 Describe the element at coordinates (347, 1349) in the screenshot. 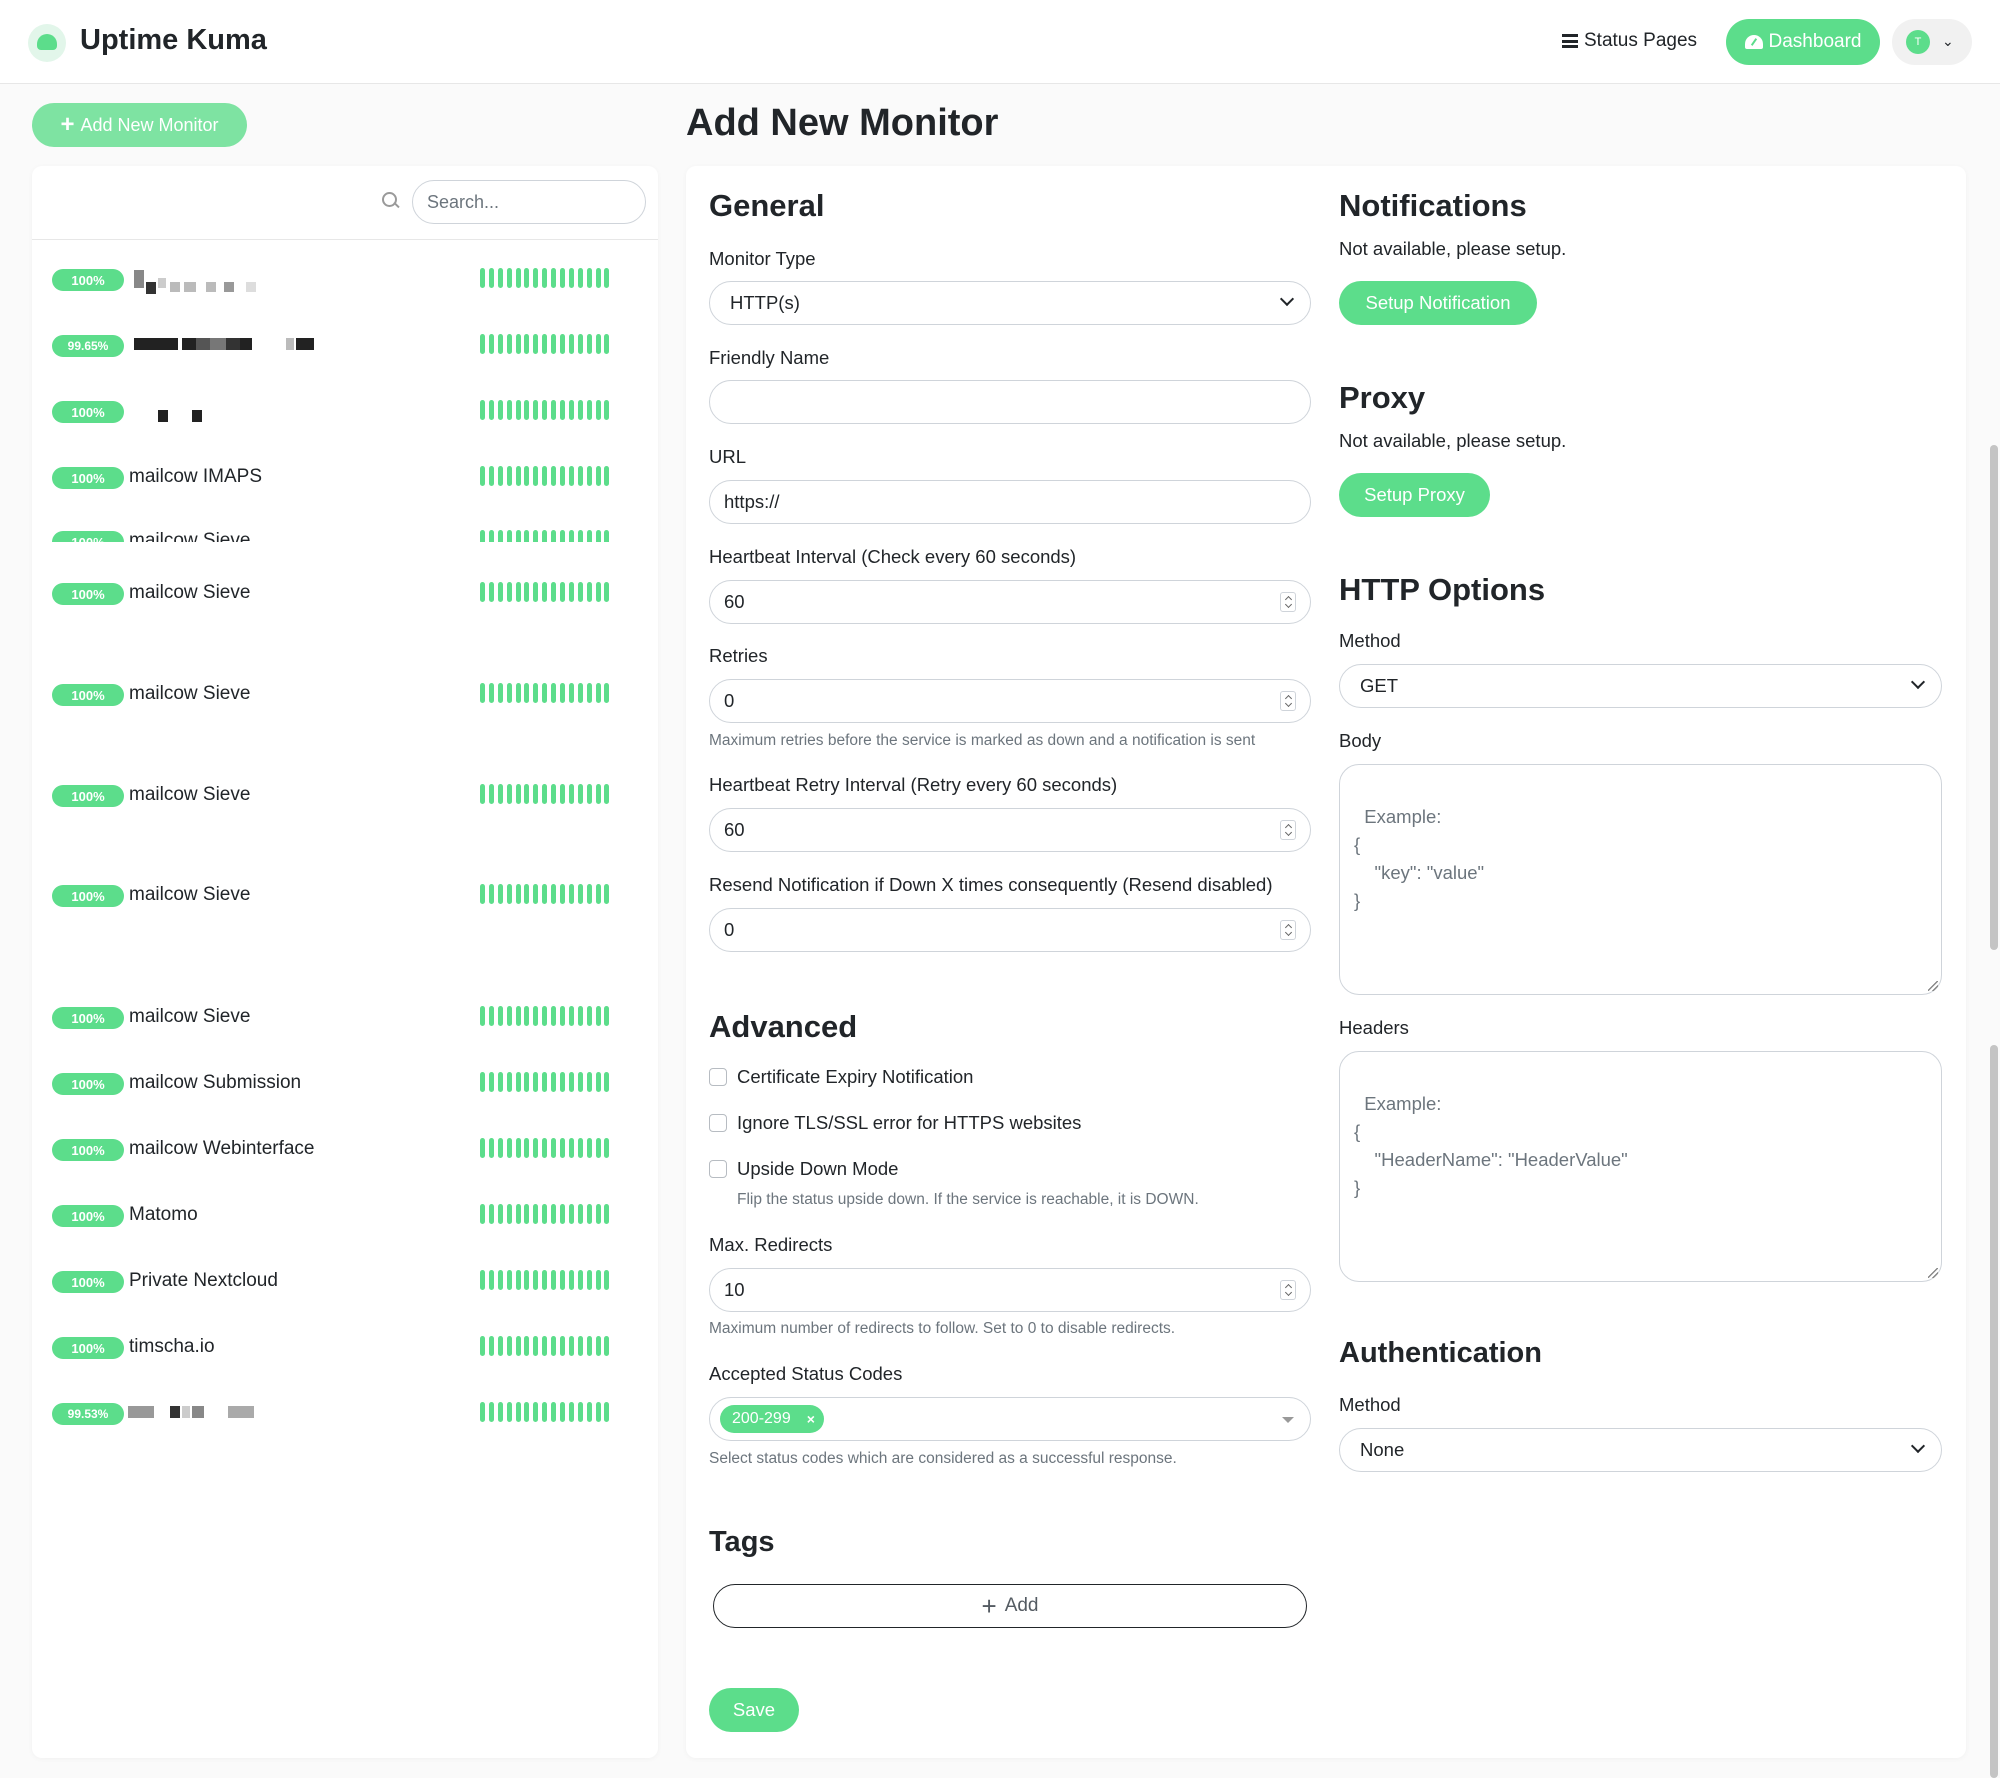

I see `monitor-list-item: 100% timscha.io` at that location.